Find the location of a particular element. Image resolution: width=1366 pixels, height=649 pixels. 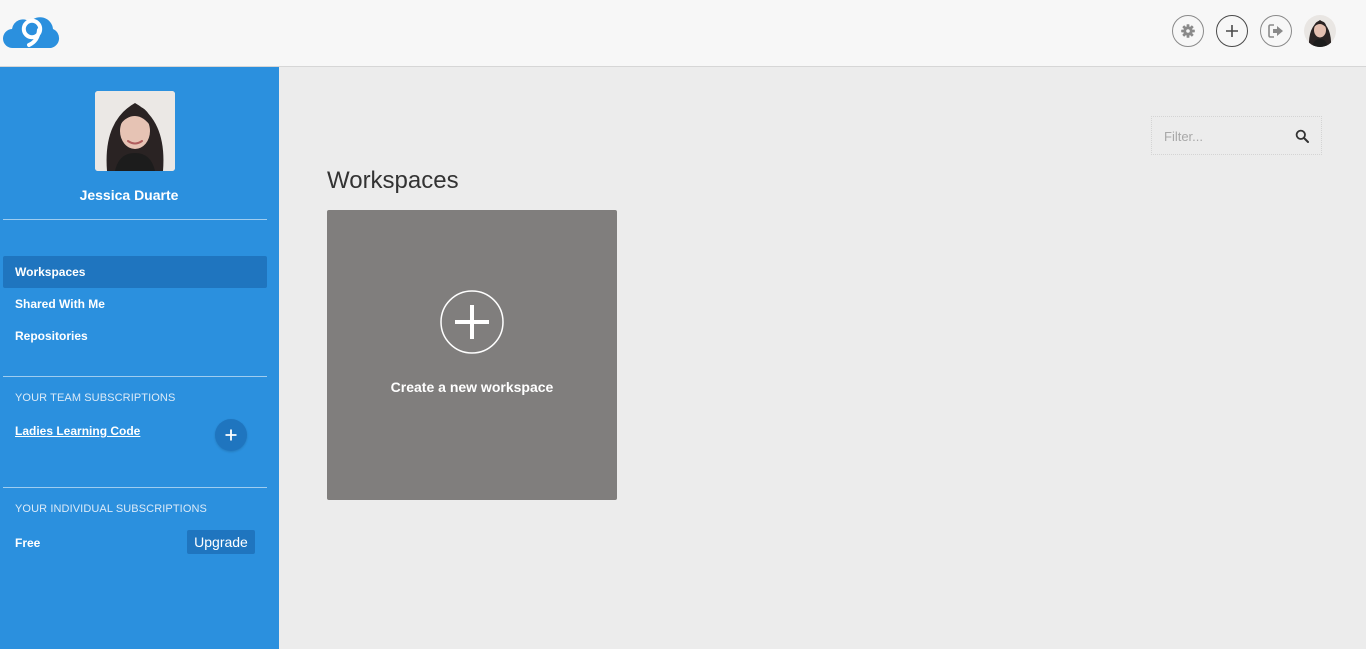

add-button is located at coordinates (1232, 31).